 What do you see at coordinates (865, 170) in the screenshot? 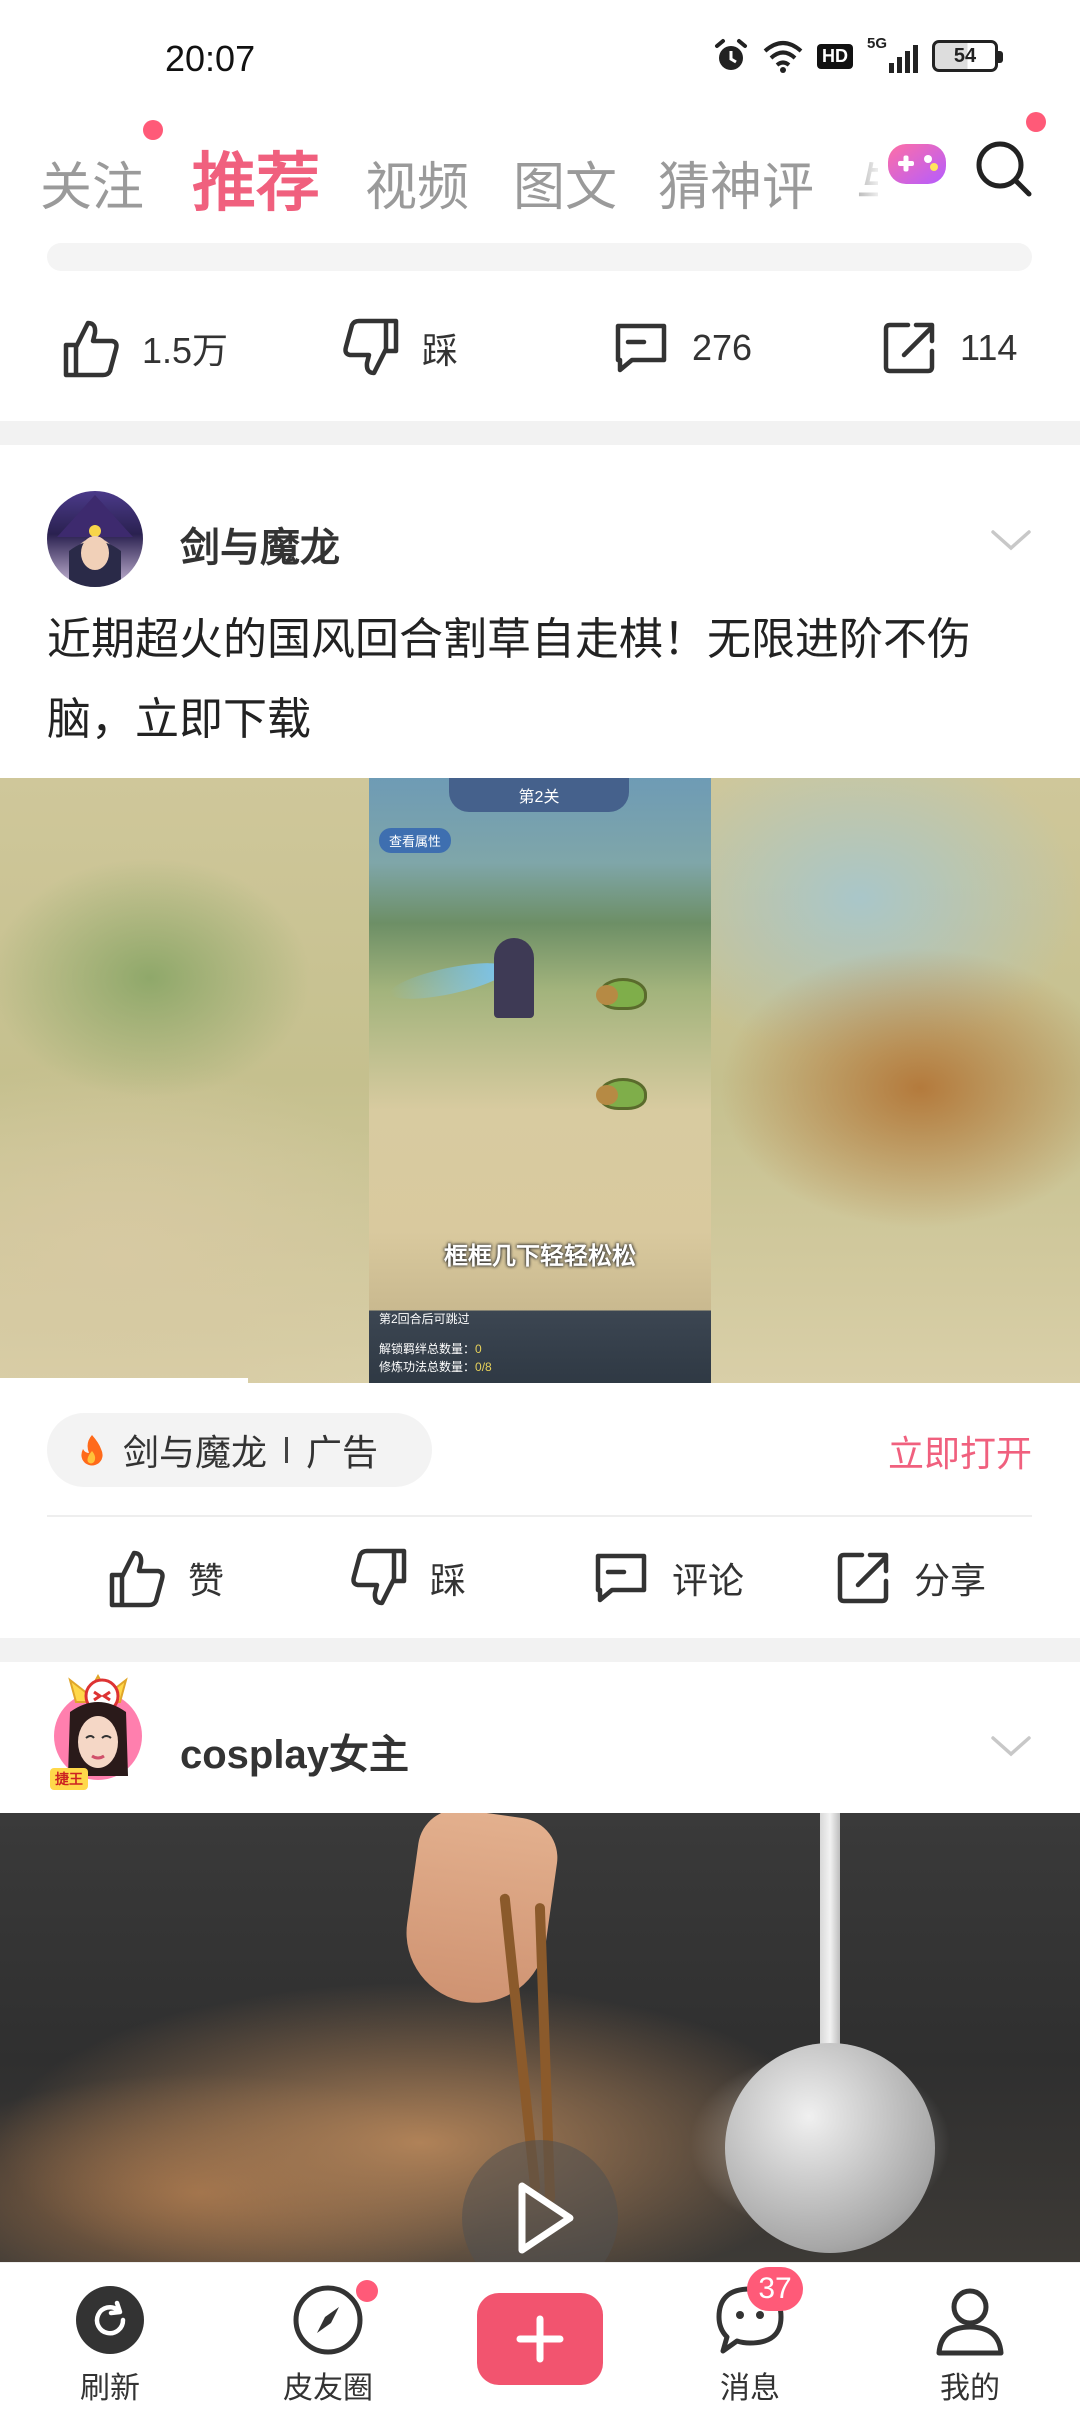
I see `tab-fade` at bounding box center [865, 170].